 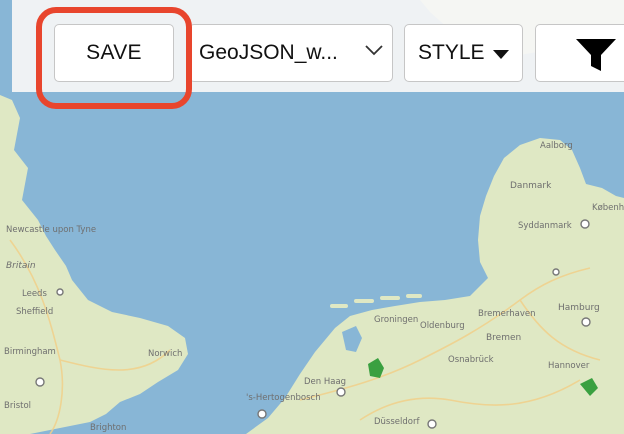 I want to click on label-birmingham: Birmingham, so click(x=30, y=352).